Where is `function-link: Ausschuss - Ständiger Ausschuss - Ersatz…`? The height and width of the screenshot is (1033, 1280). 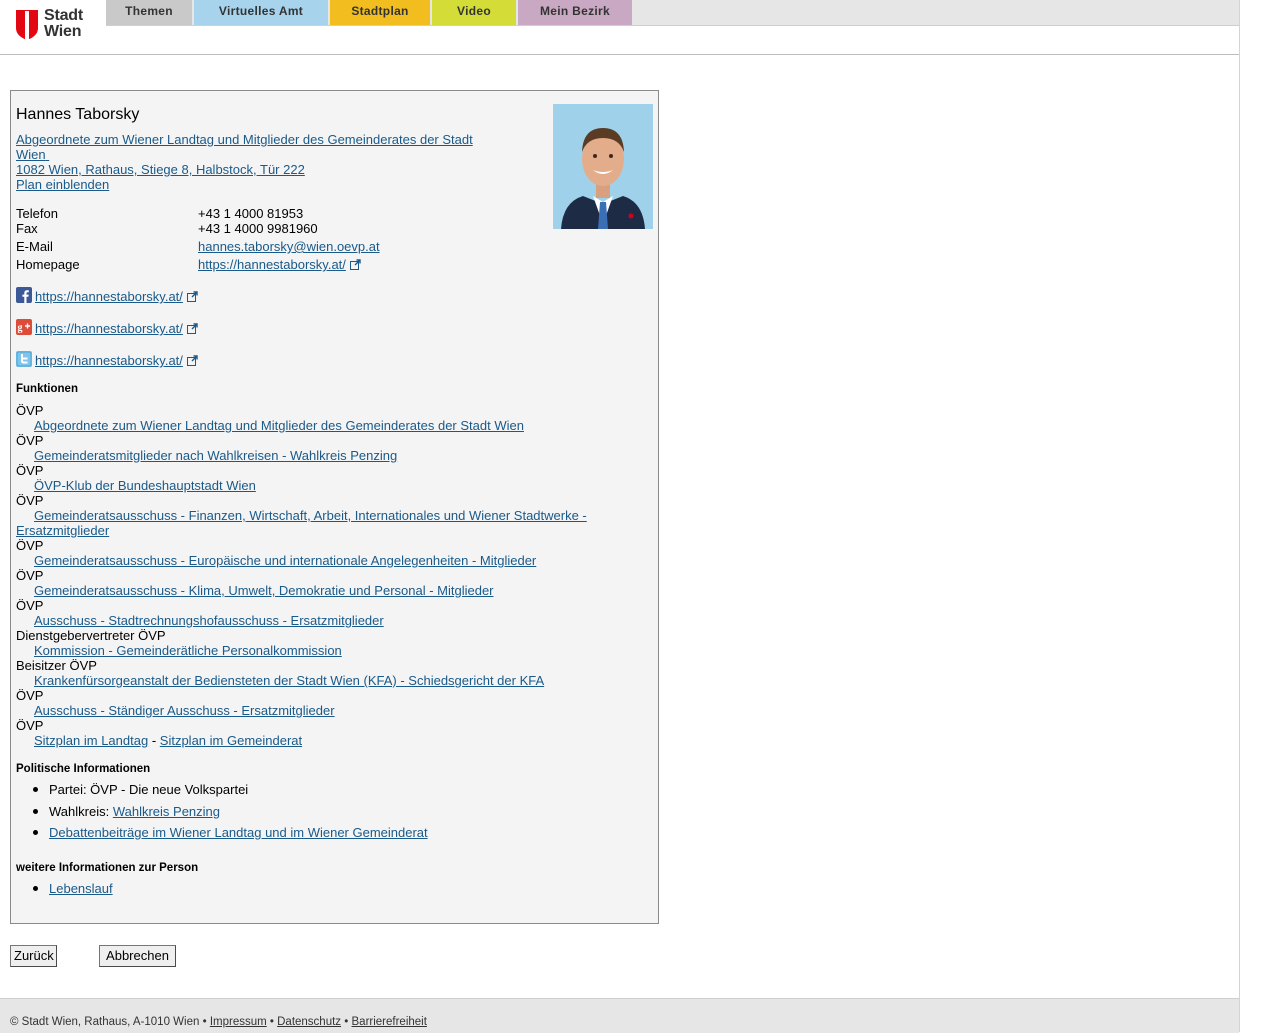
function-link: Ausschuss - Ständiger Ausschuss - Ersatz… is located at coordinates (184, 710).